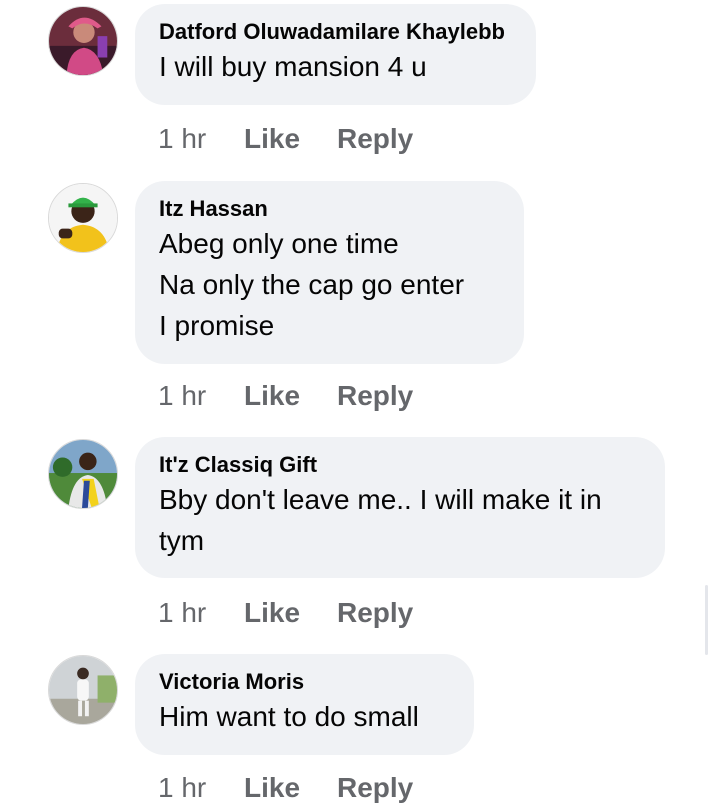  What do you see at coordinates (312, 284) in the screenshot?
I see `comment-text-line: Na only the cap go enter` at bounding box center [312, 284].